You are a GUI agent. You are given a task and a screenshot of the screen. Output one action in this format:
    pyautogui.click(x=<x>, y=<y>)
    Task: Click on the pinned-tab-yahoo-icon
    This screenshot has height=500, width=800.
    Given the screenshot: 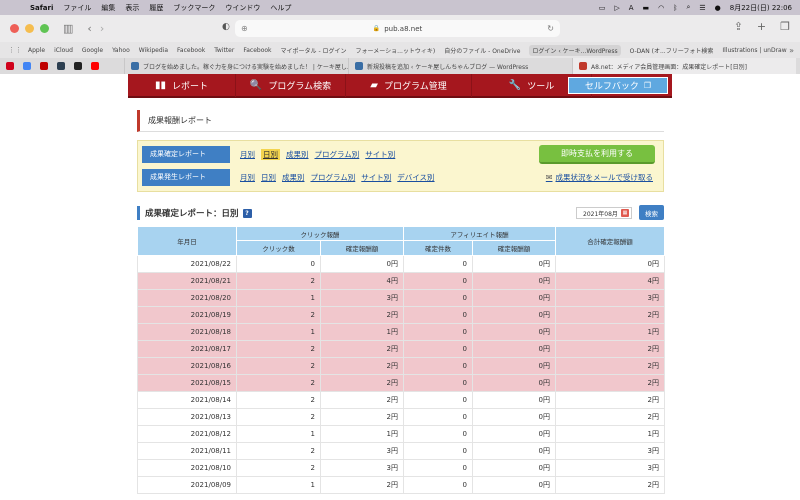 What is the action you would take?
    pyautogui.click(x=10, y=66)
    